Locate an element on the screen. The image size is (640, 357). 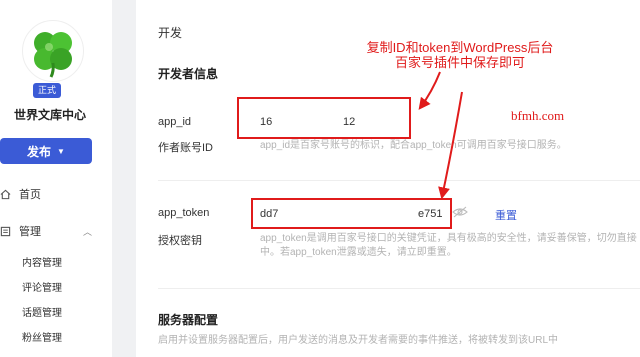
annotation-arrows is located at coordinates (440, 135).